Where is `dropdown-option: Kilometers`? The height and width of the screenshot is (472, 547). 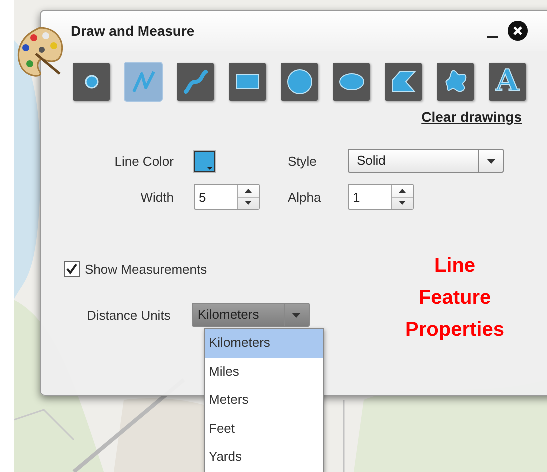
dropdown-option: Kilometers is located at coordinates (264, 343).